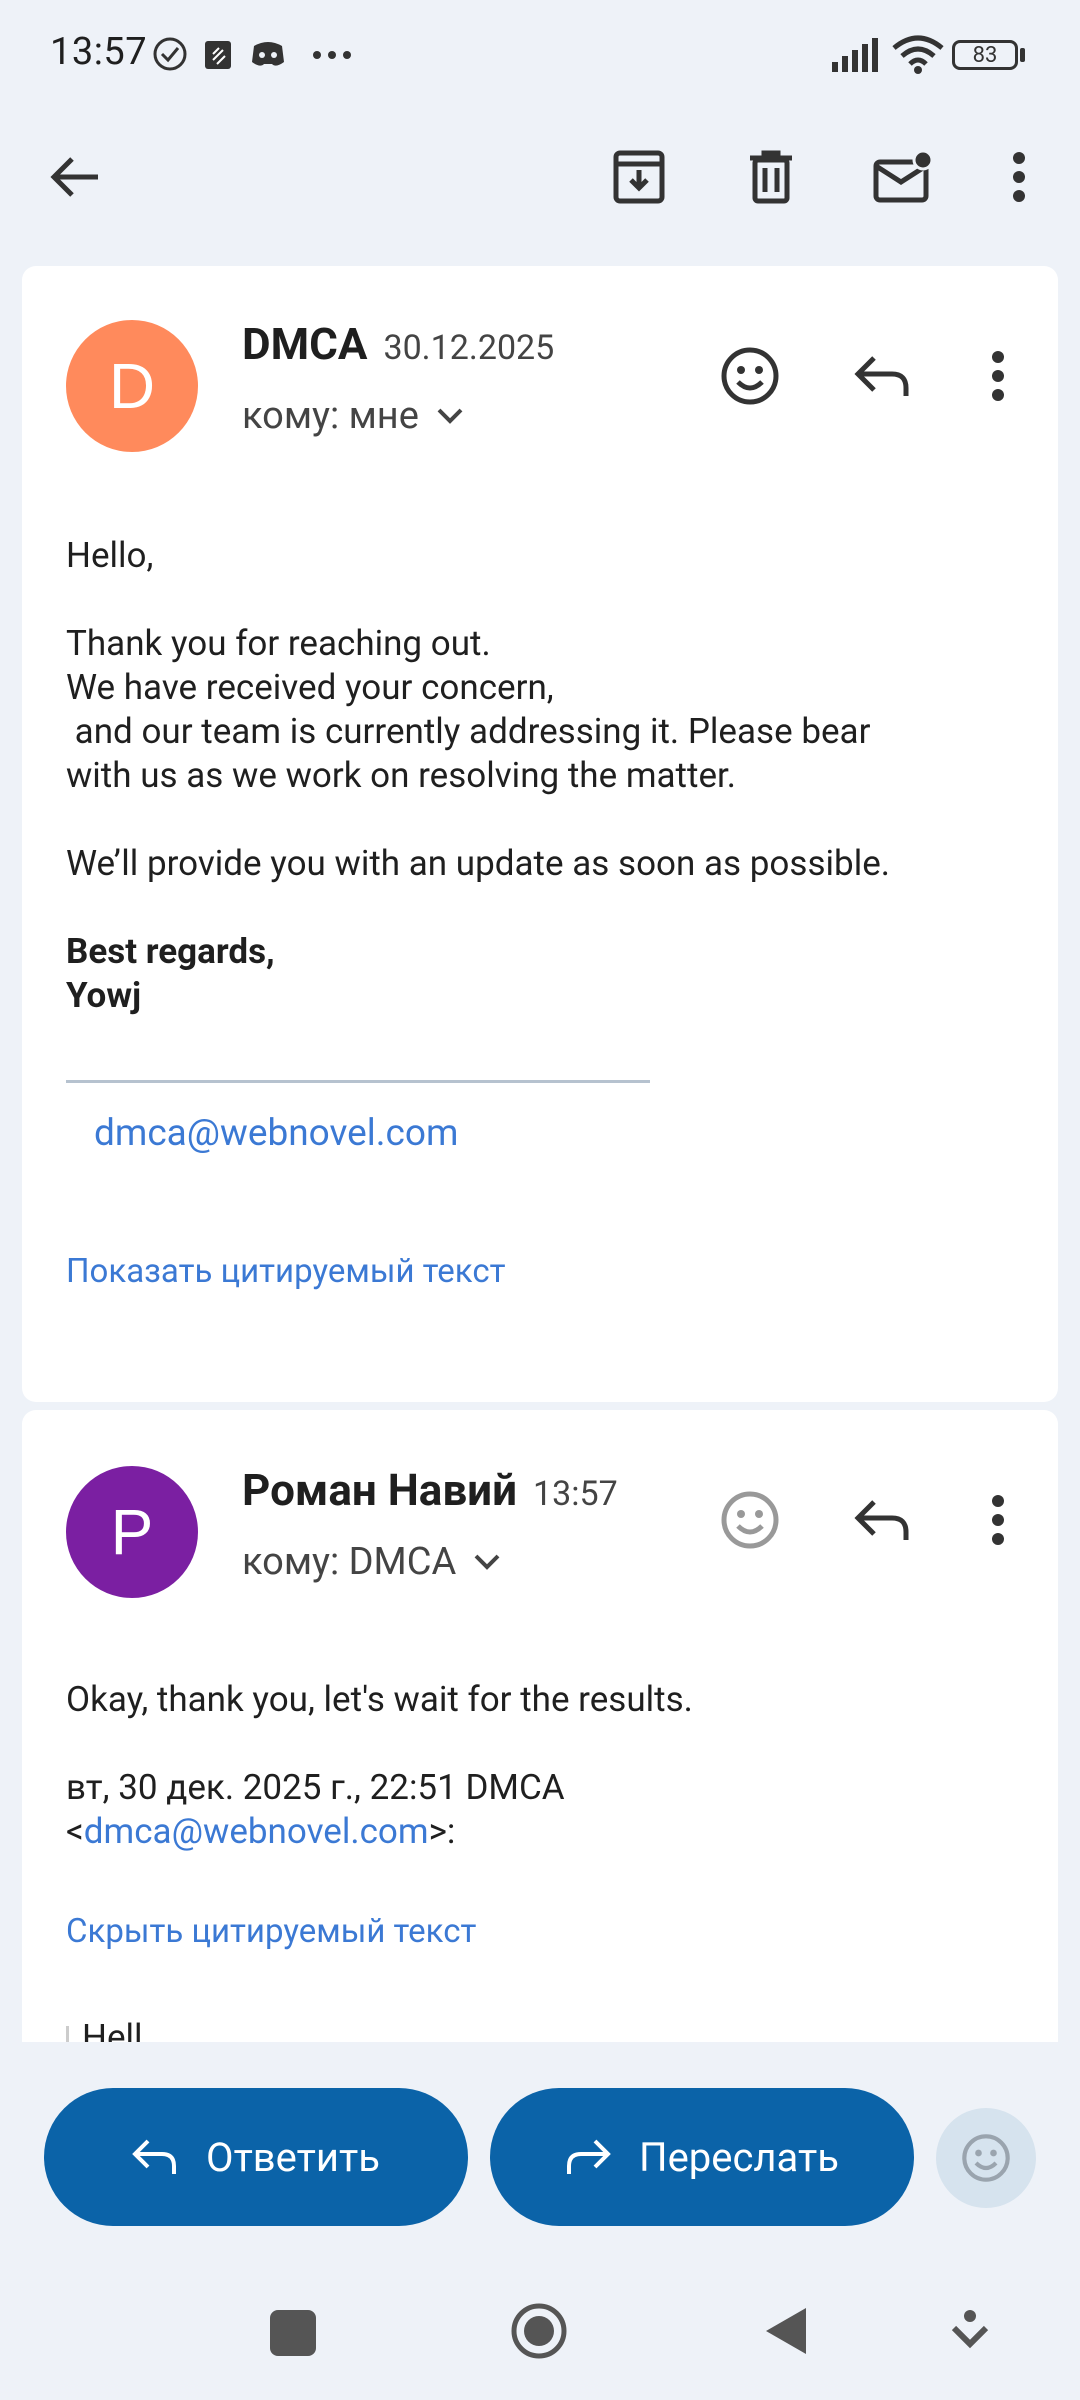 This screenshot has width=1080, height=2400. I want to click on message-date: 30.12.2025, so click(469, 348).